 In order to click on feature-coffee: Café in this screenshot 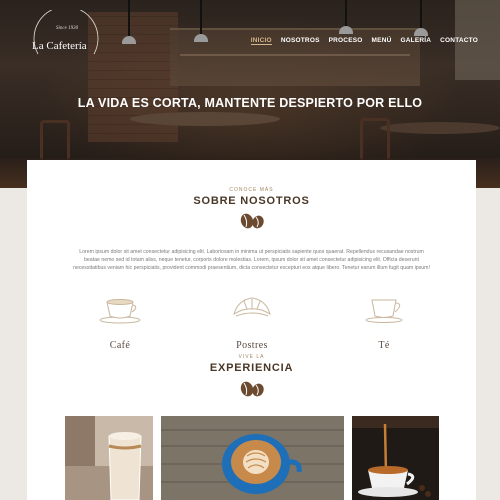, I will do `click(120, 322)`.